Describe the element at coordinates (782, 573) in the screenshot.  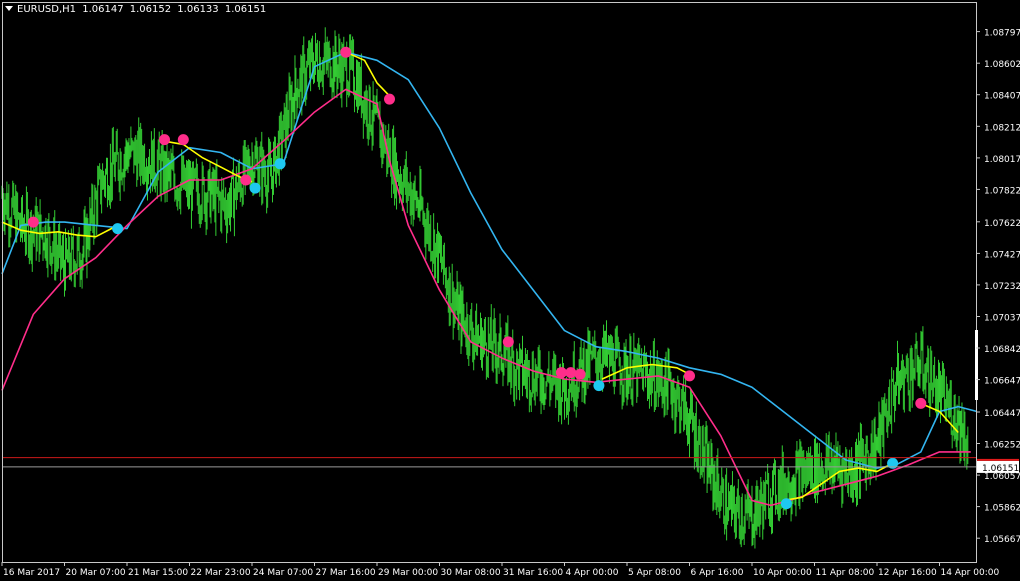
I see `x-tick-label: 10 Apr 00:00` at that location.